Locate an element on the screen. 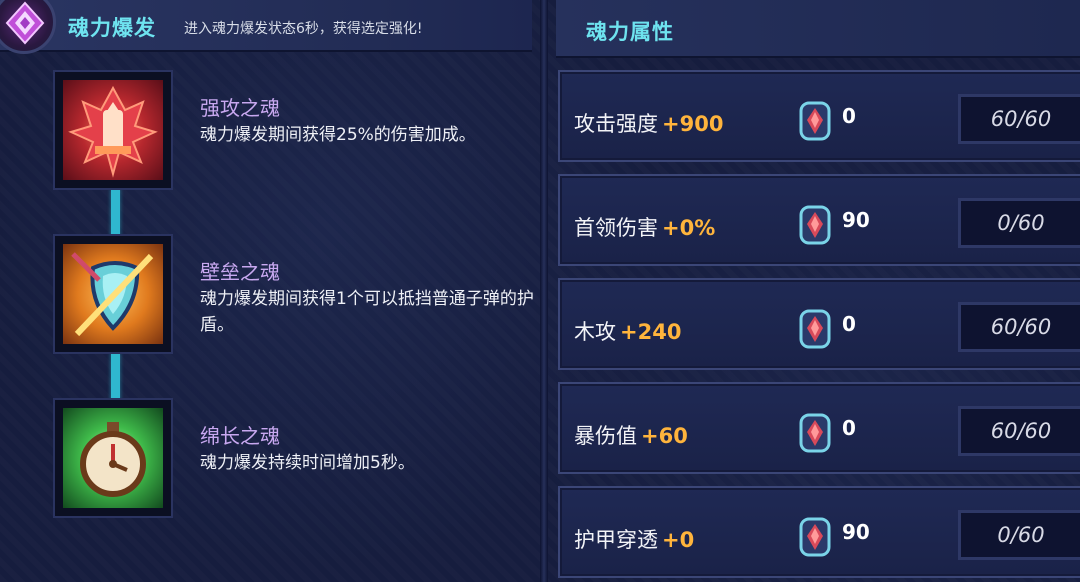 The width and height of the screenshot is (1080, 582). soul-description: 魂力爆发期间获得1个可以抵挡普通子弹的护盾。 is located at coordinates (367, 312).